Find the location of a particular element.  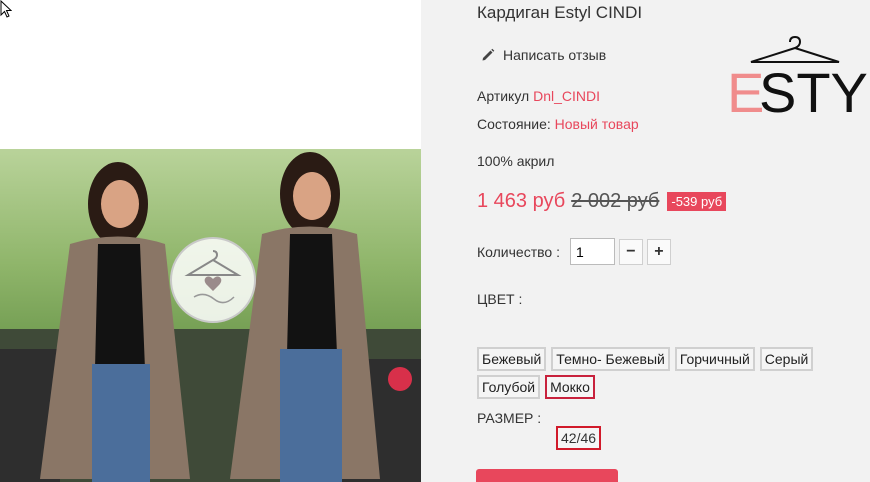

quantity-minus-button: − is located at coordinates (630, 251).